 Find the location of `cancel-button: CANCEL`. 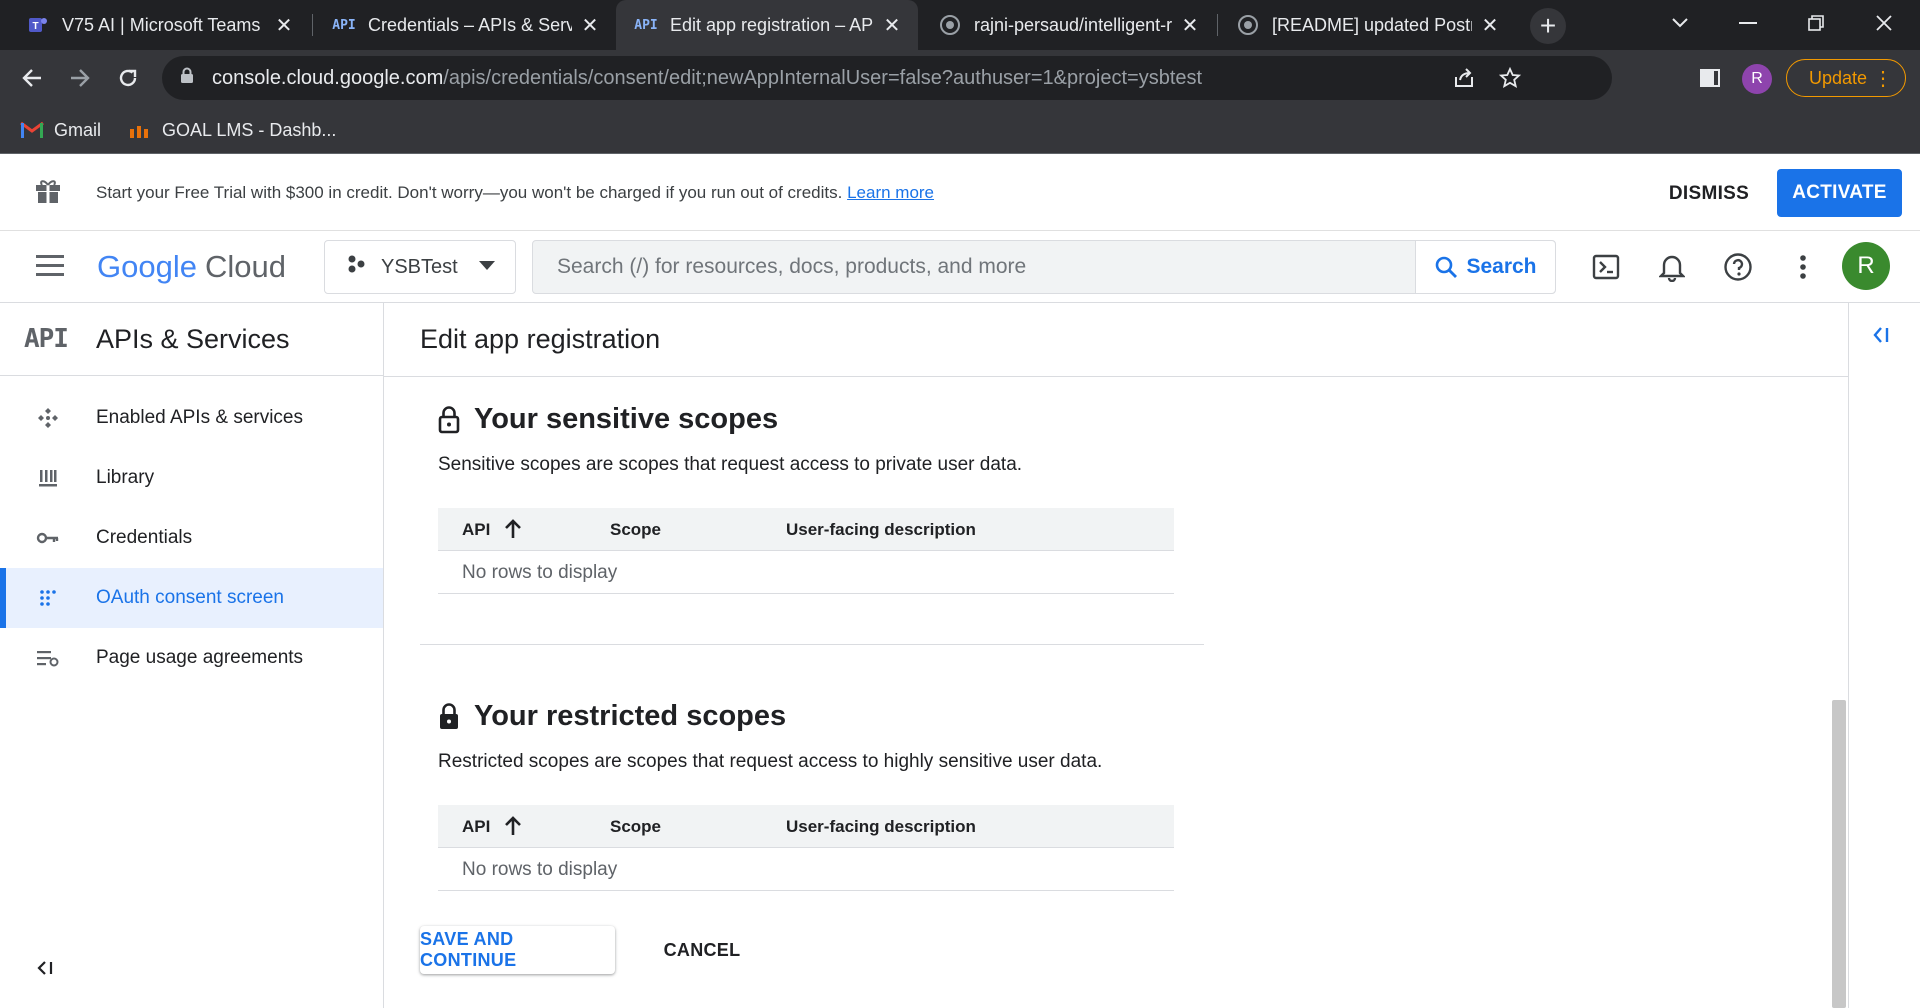

cancel-button: CANCEL is located at coordinates (702, 950).